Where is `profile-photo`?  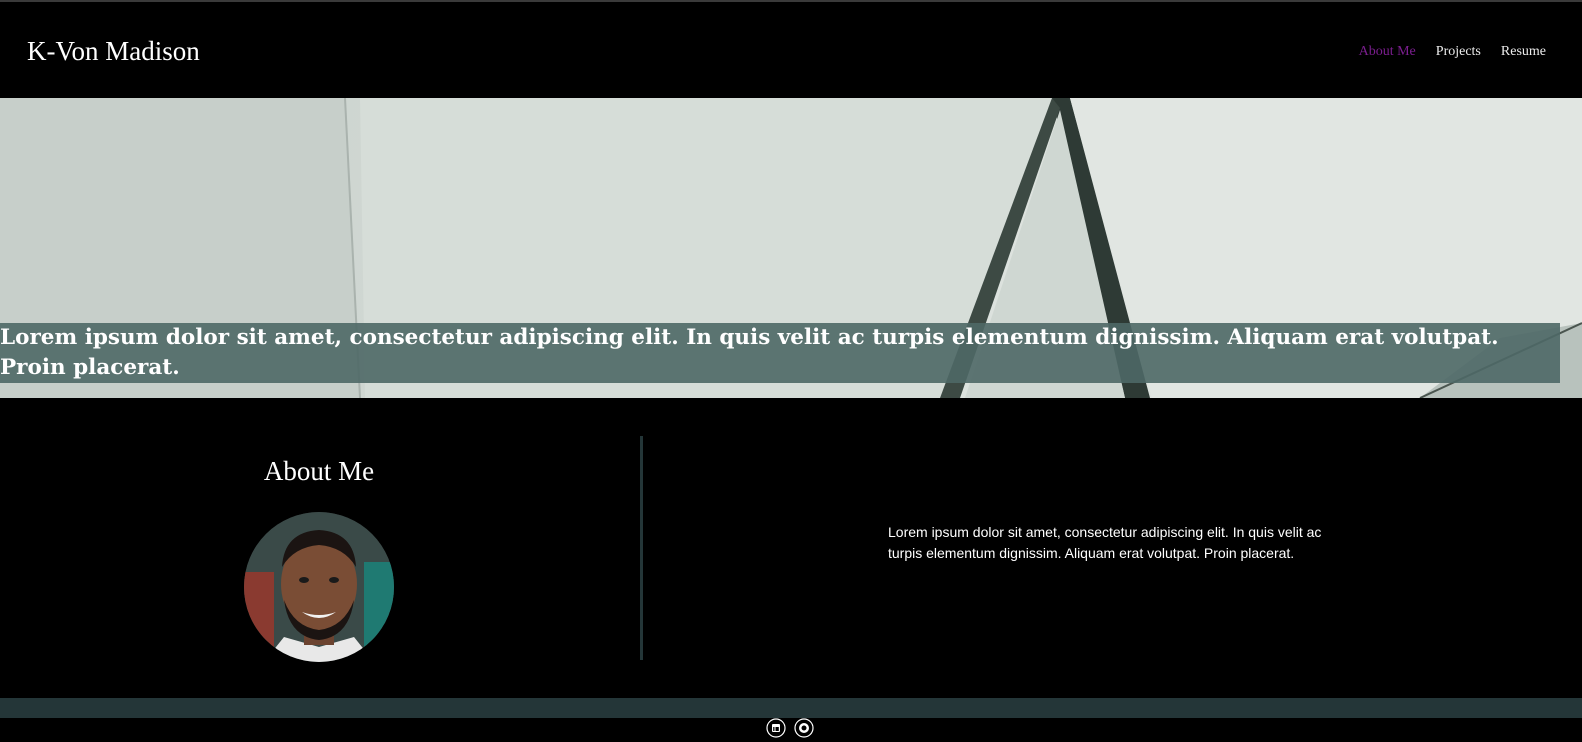
profile-photo is located at coordinates (319, 587).